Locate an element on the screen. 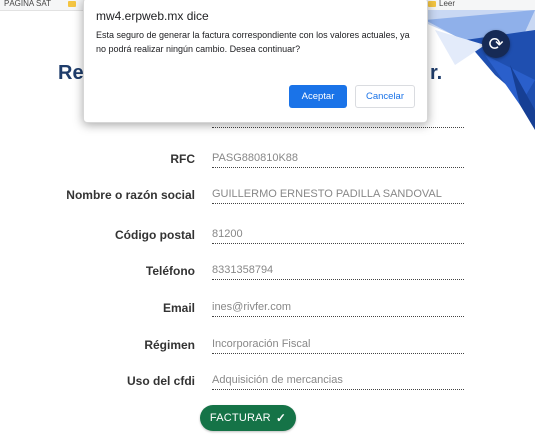 This screenshot has height=446, width=535. regimen-field: Incorporación Fiscal is located at coordinates (338, 346).